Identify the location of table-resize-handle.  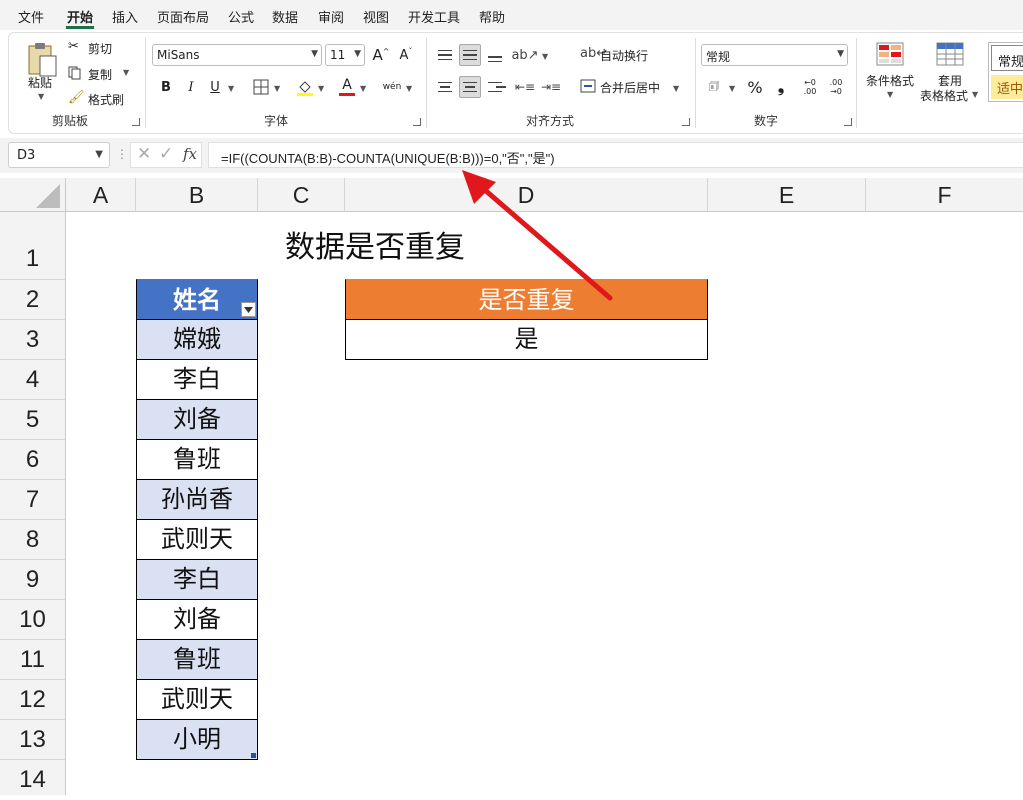
(253, 755).